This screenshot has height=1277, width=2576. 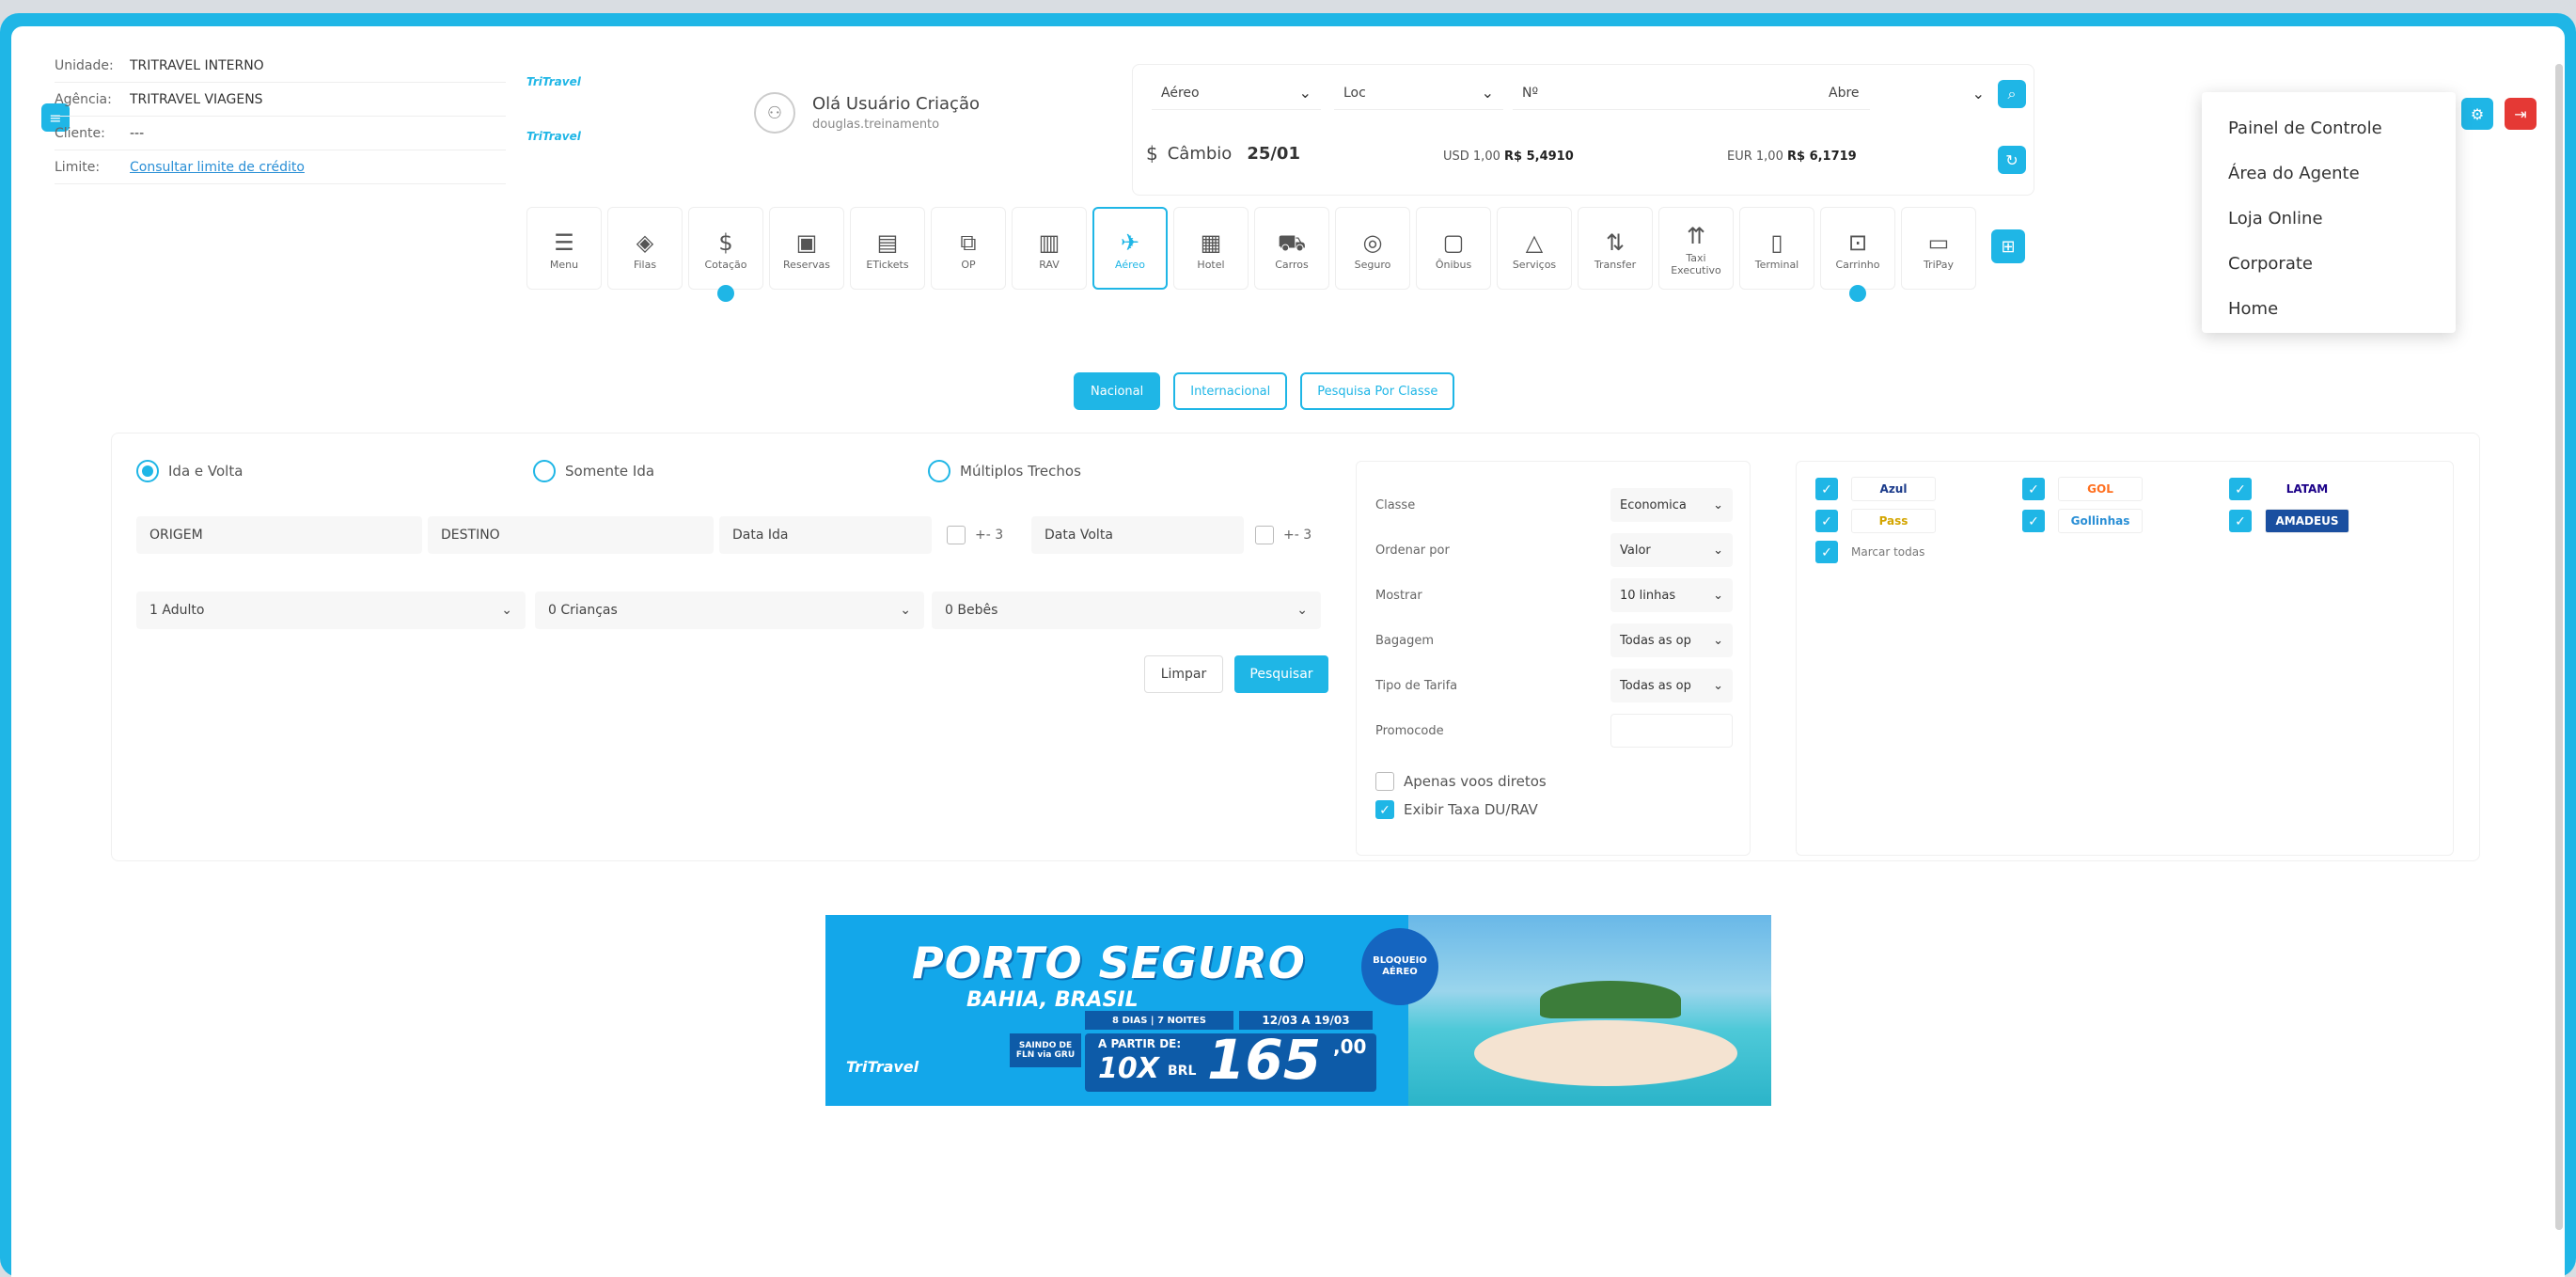 I want to click on credit-limit-link: Consultar limite de crédito, so click(x=218, y=167).